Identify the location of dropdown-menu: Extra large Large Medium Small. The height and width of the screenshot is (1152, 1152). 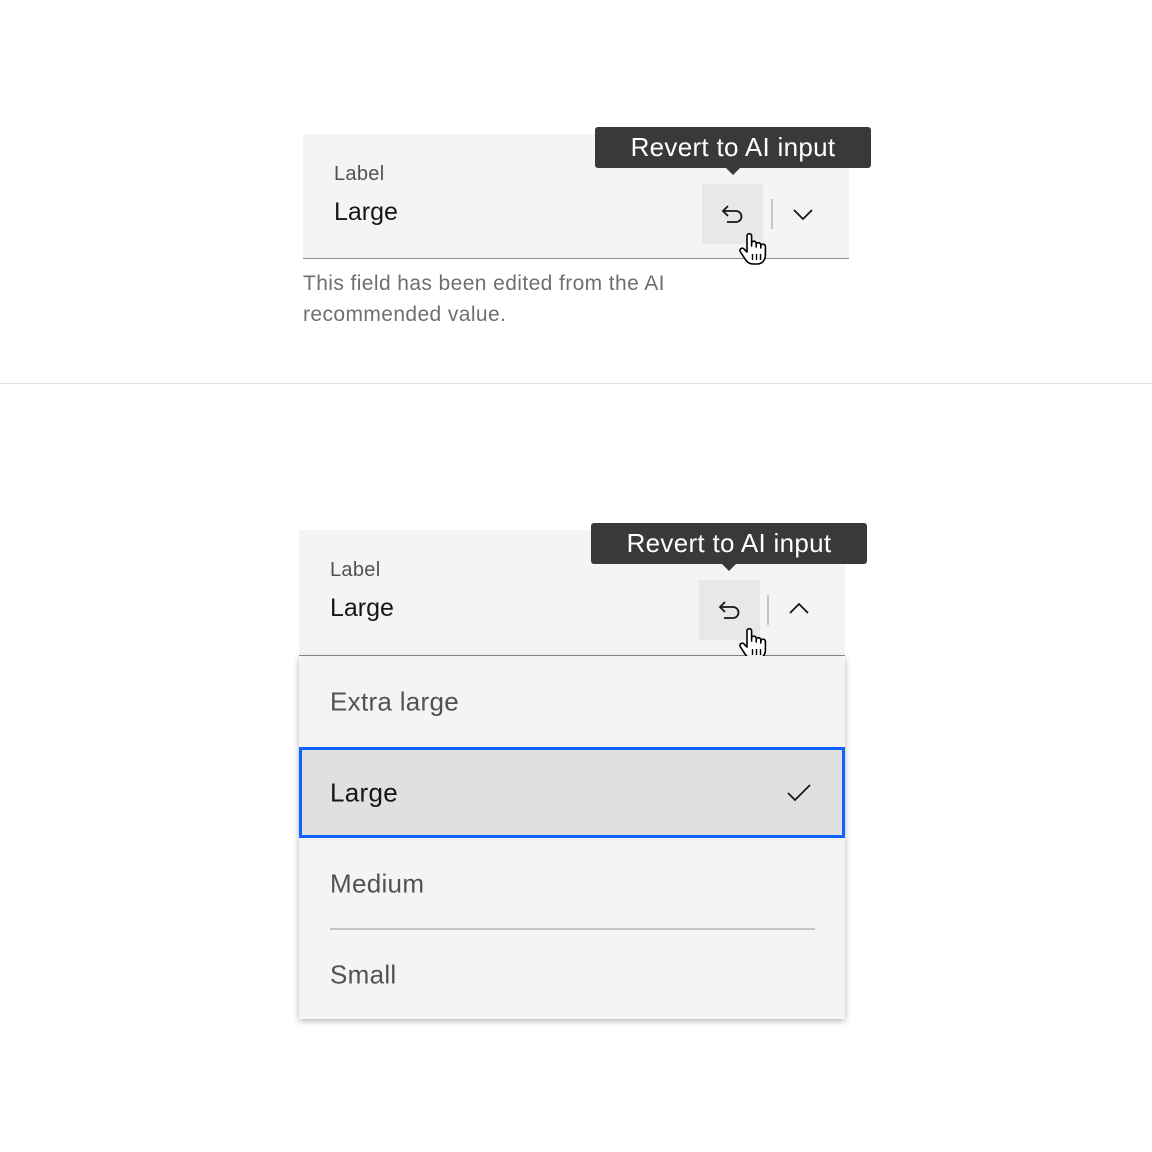
(572, 837).